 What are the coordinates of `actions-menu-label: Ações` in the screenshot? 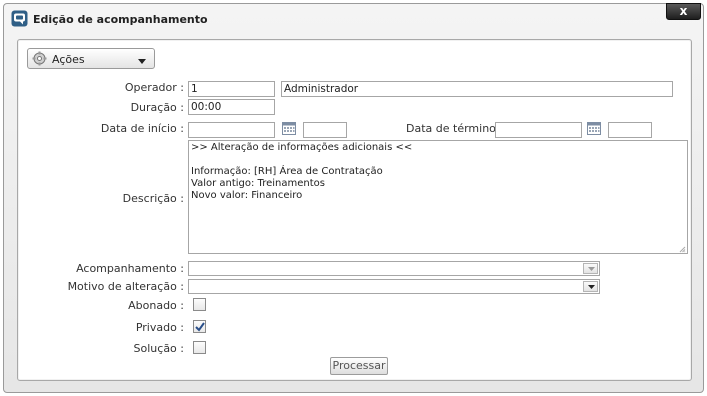 It's located at (68, 59).